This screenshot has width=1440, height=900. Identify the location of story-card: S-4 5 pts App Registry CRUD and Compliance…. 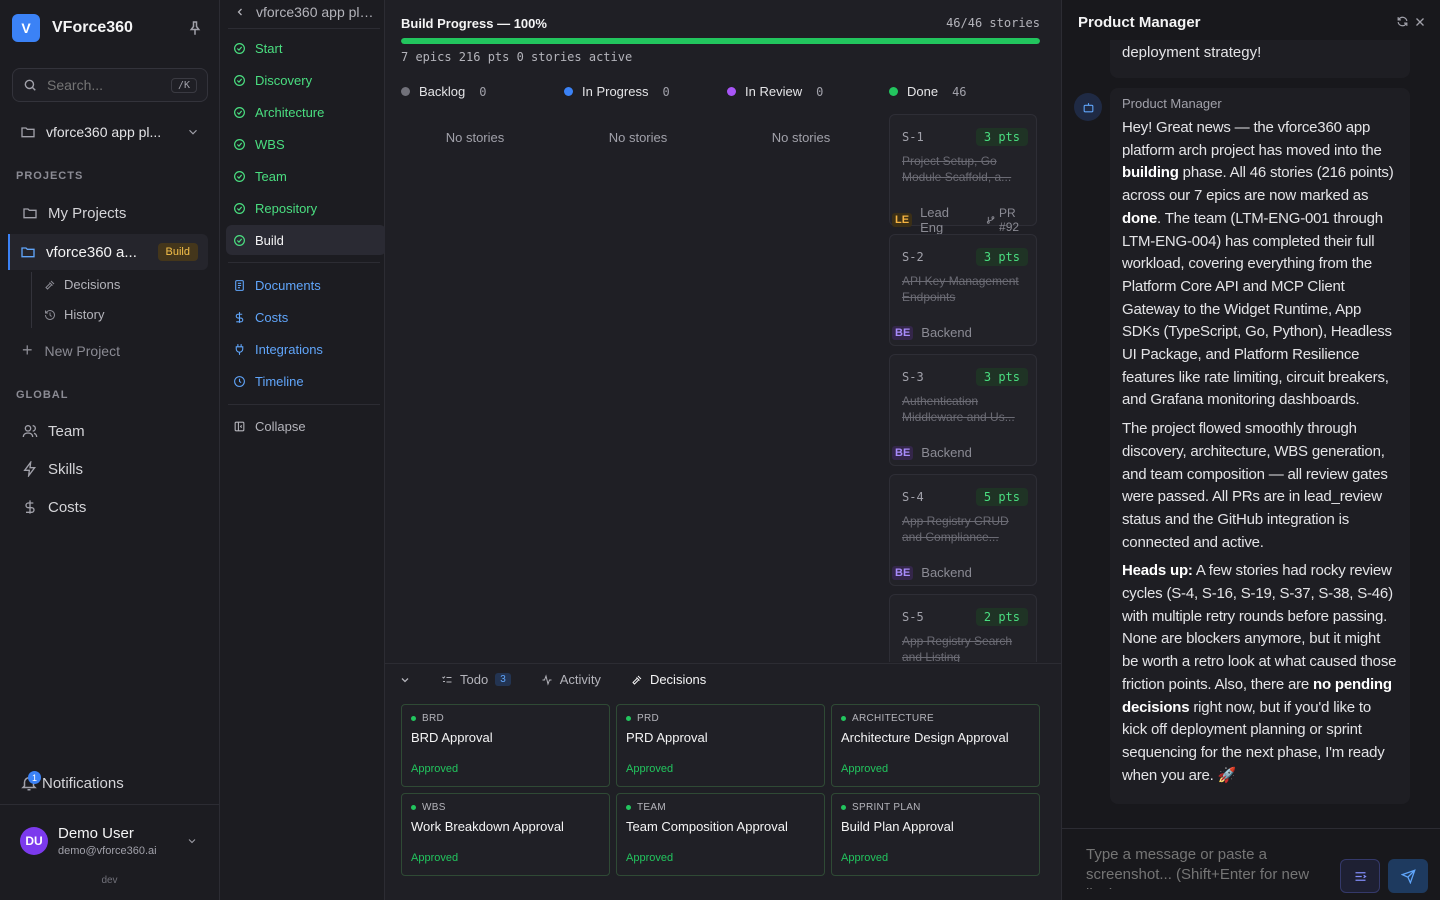
(963, 530).